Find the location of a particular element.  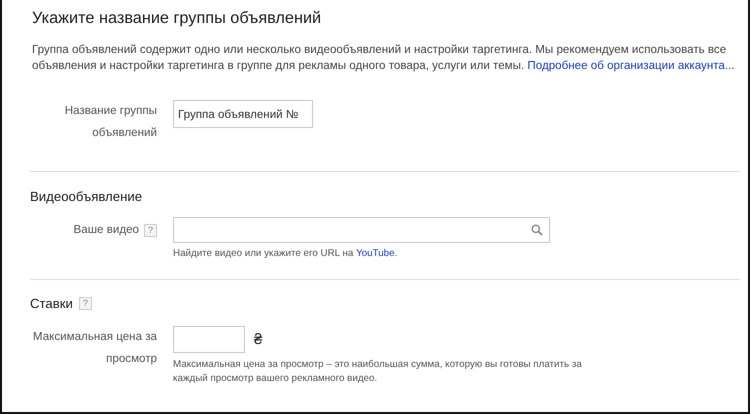

section-heading: Ставки is located at coordinates (51, 303).